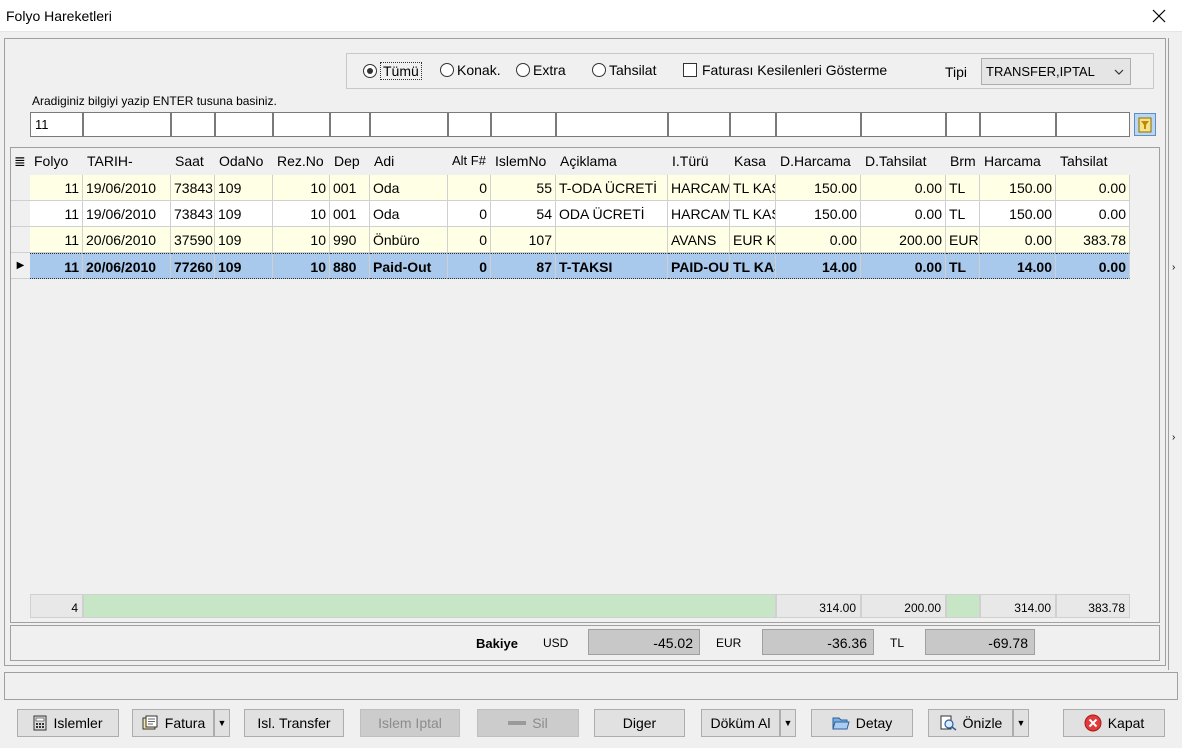 This screenshot has height=748, width=1182. I want to click on grid-options-icon: ≣, so click(20, 161).